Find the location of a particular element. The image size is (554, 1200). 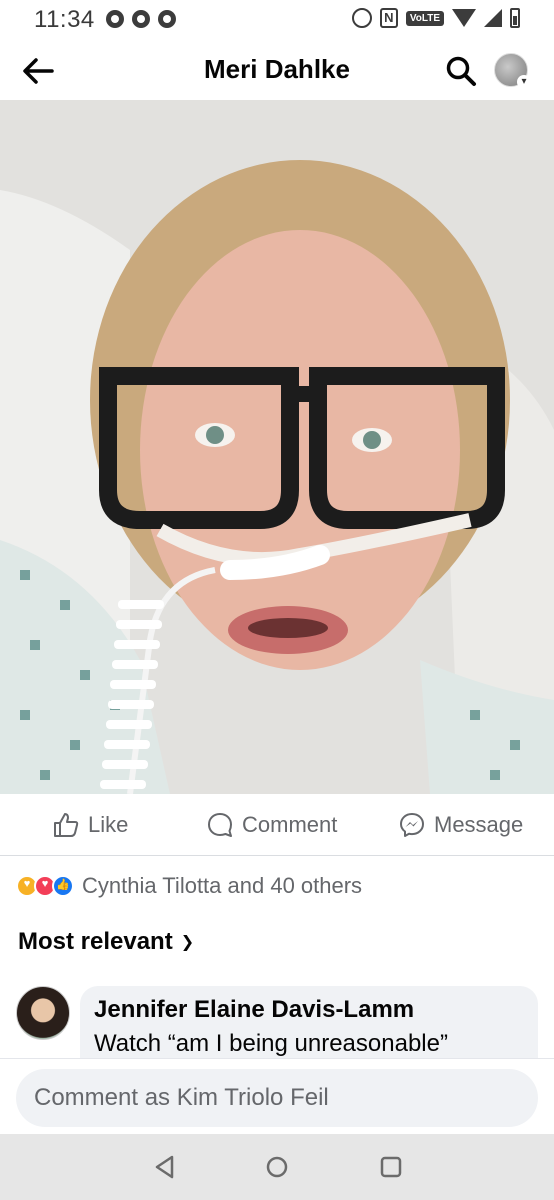

comment-sort-dropdown: Most relevant ❯ is located at coordinates (106, 942).